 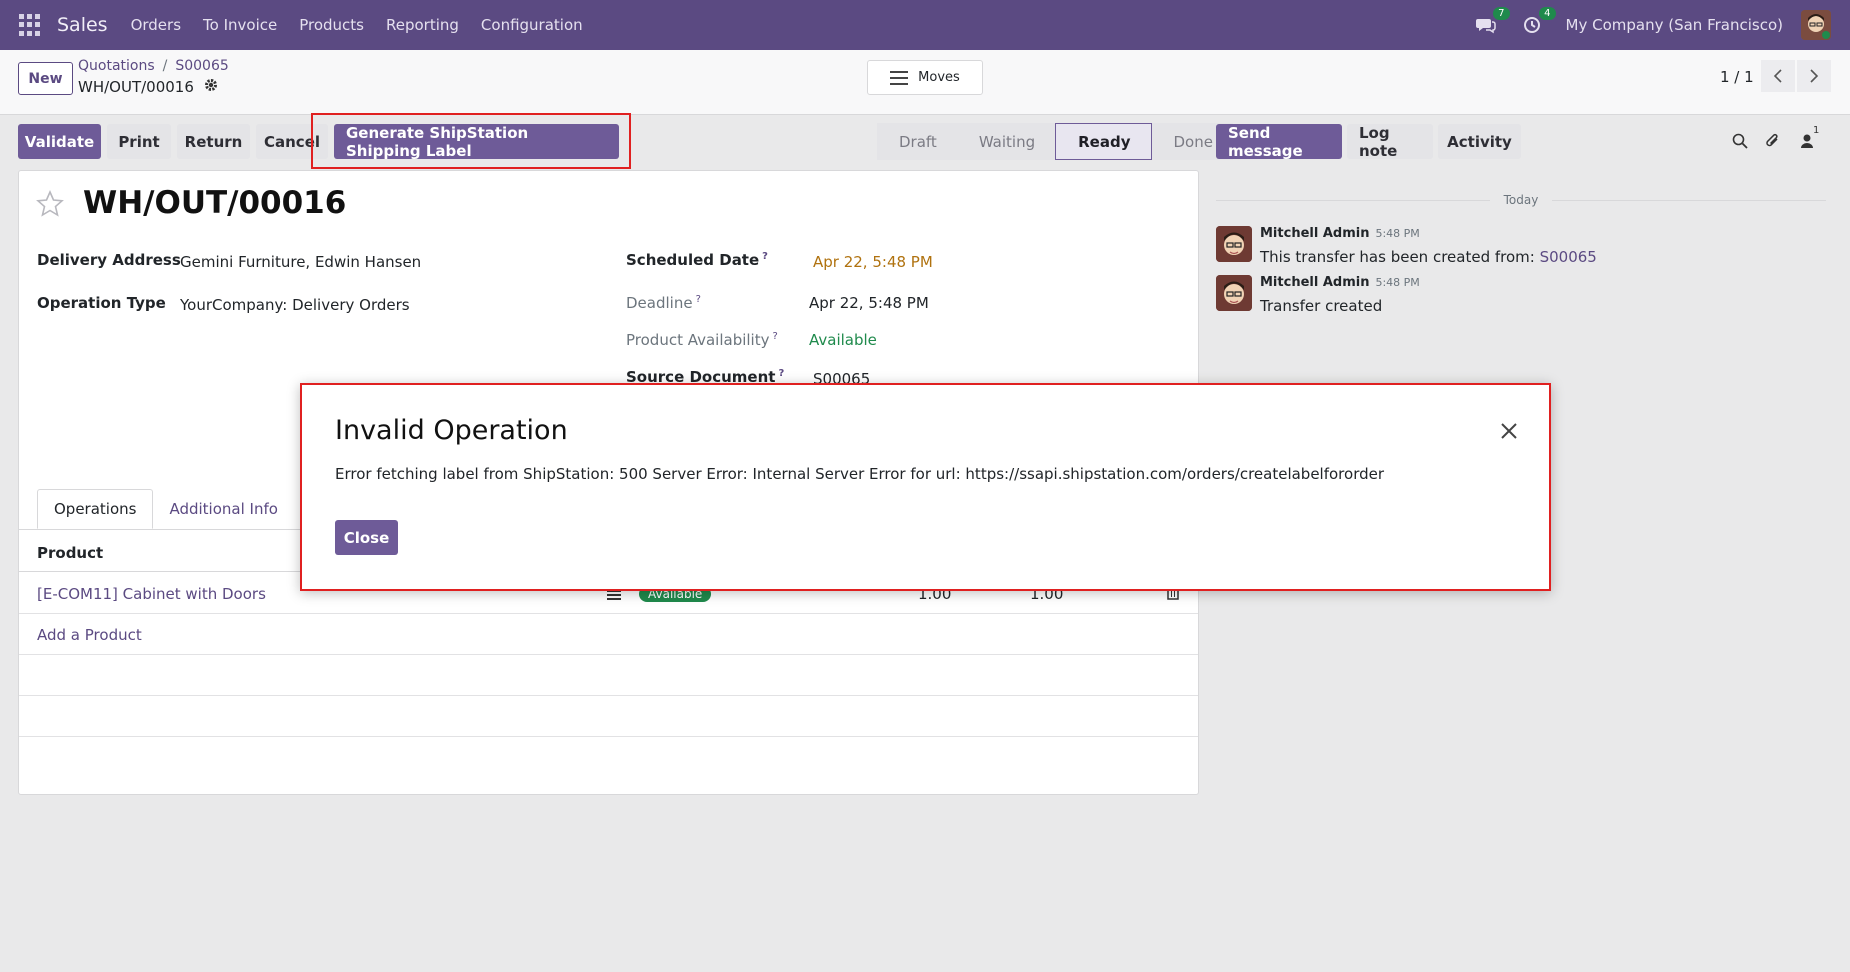 I want to click on delivery-address-field: Gemini Furniture, Edwin Hansen, so click(x=300, y=262).